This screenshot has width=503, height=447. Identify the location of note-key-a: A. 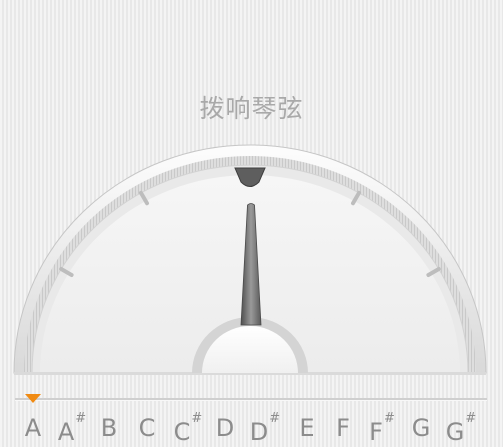
(33, 427).